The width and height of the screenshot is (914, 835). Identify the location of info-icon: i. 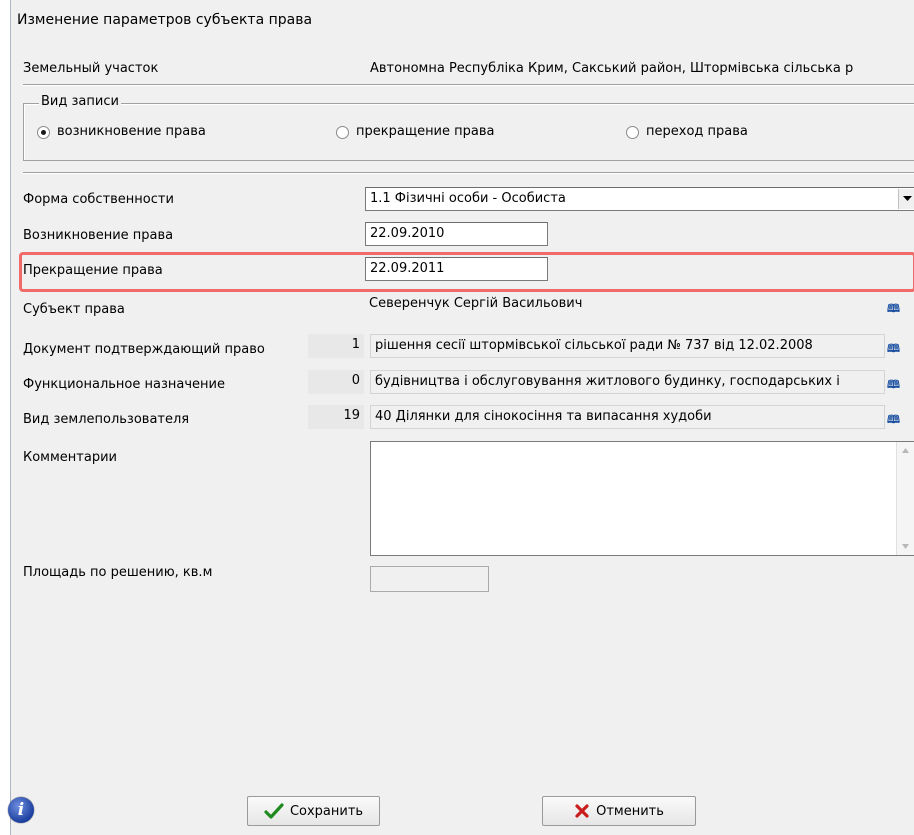
(21, 810).